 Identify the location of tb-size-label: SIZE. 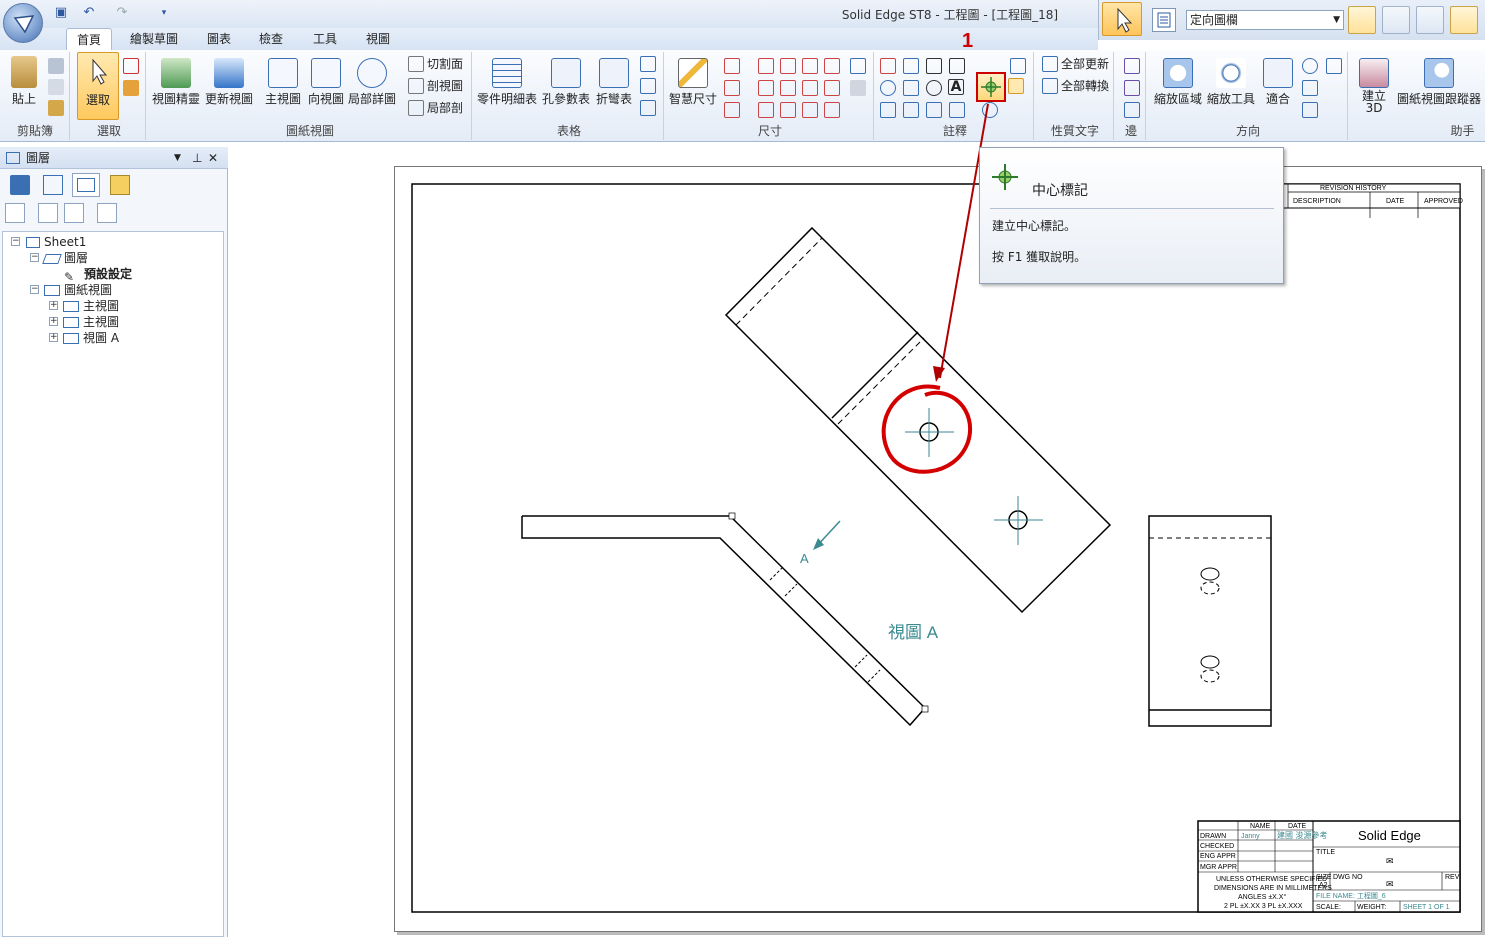
(1324, 877).